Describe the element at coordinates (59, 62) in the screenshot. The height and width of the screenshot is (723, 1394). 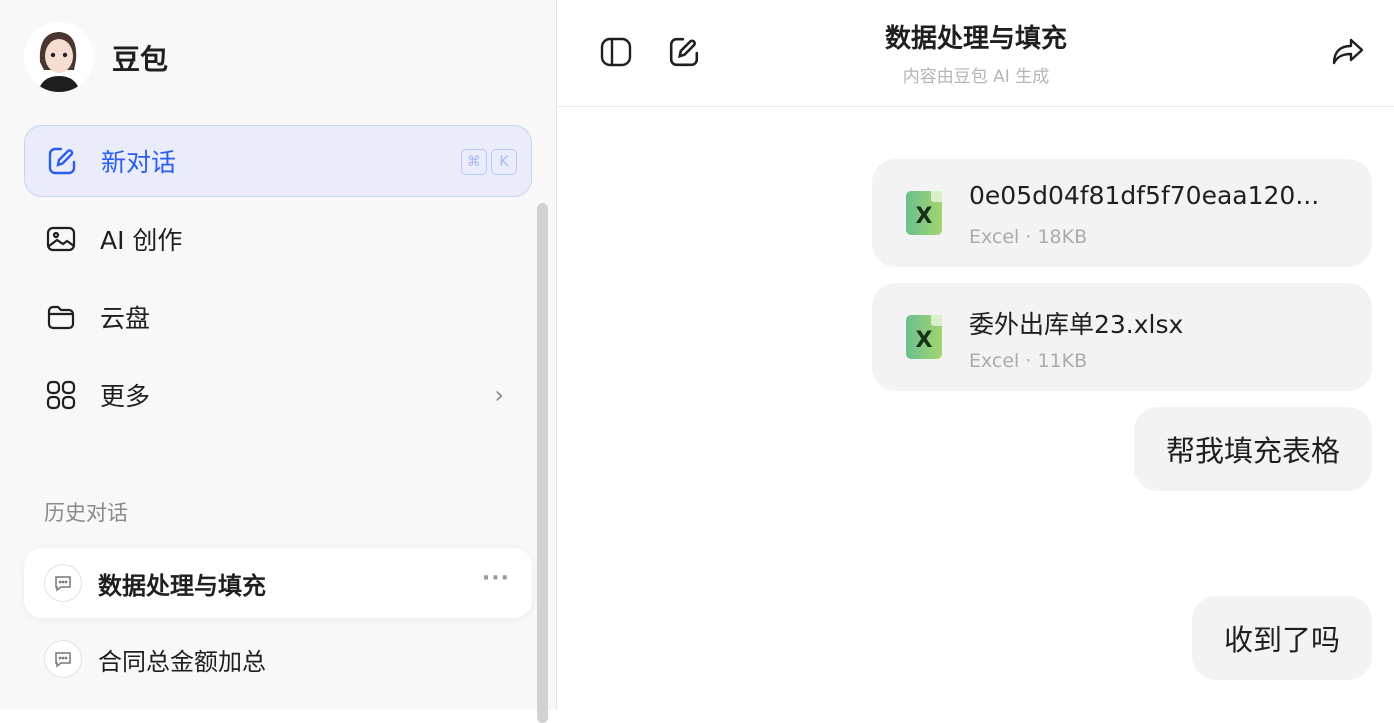
I see `avatar-image-icon` at that location.